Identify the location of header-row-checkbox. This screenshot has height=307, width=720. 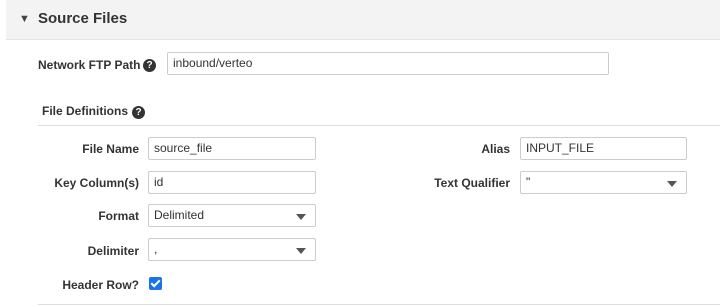
(155, 283).